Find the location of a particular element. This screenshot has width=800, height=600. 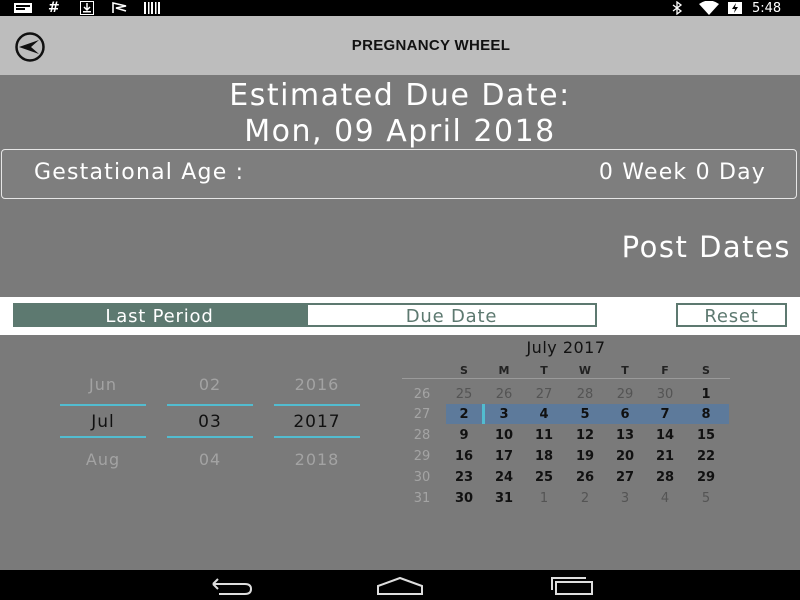

month-prev: Jun is located at coordinates (103, 384).